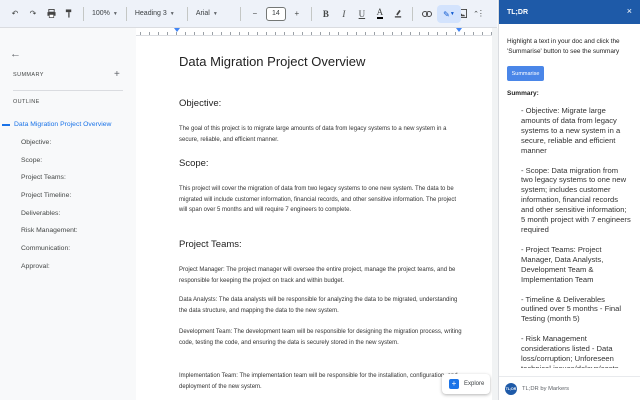 This screenshot has height=400, width=640. Describe the element at coordinates (68, 125) in the screenshot. I see `outline-item-title: Data Migration Project Overview` at that location.